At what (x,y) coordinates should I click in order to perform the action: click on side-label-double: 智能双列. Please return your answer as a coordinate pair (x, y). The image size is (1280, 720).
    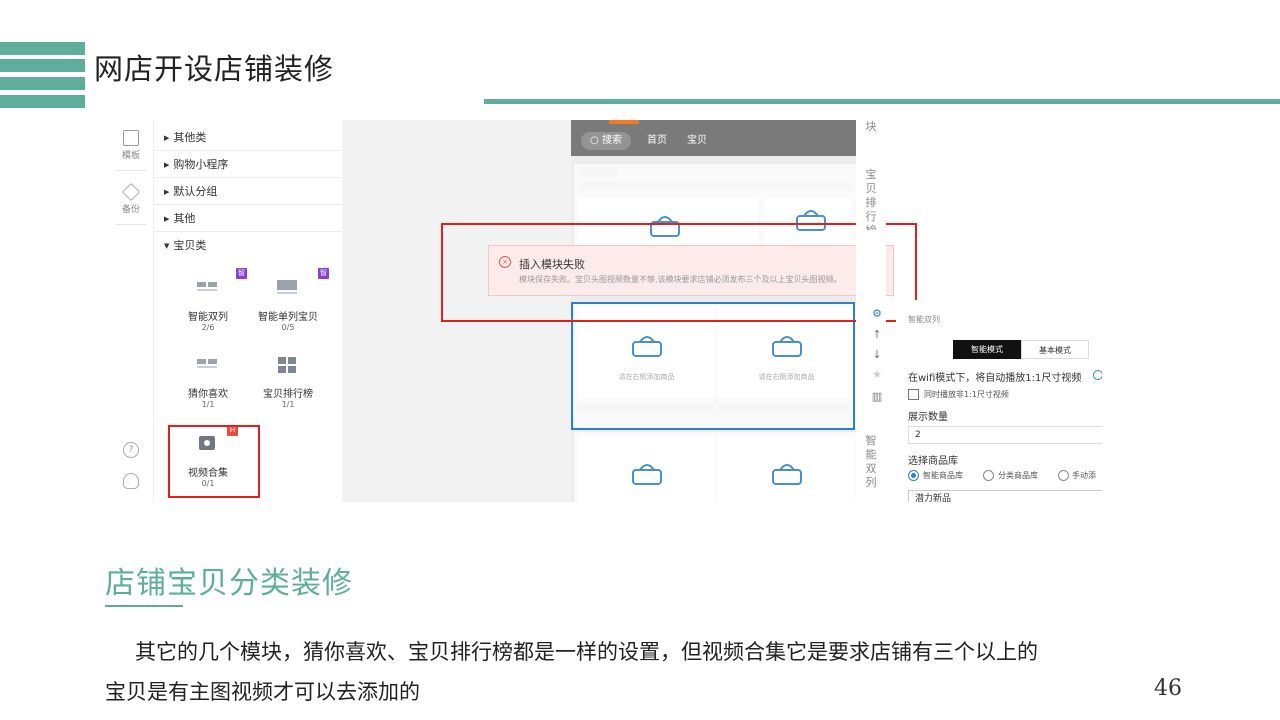
    Looking at the image, I should click on (871, 461).